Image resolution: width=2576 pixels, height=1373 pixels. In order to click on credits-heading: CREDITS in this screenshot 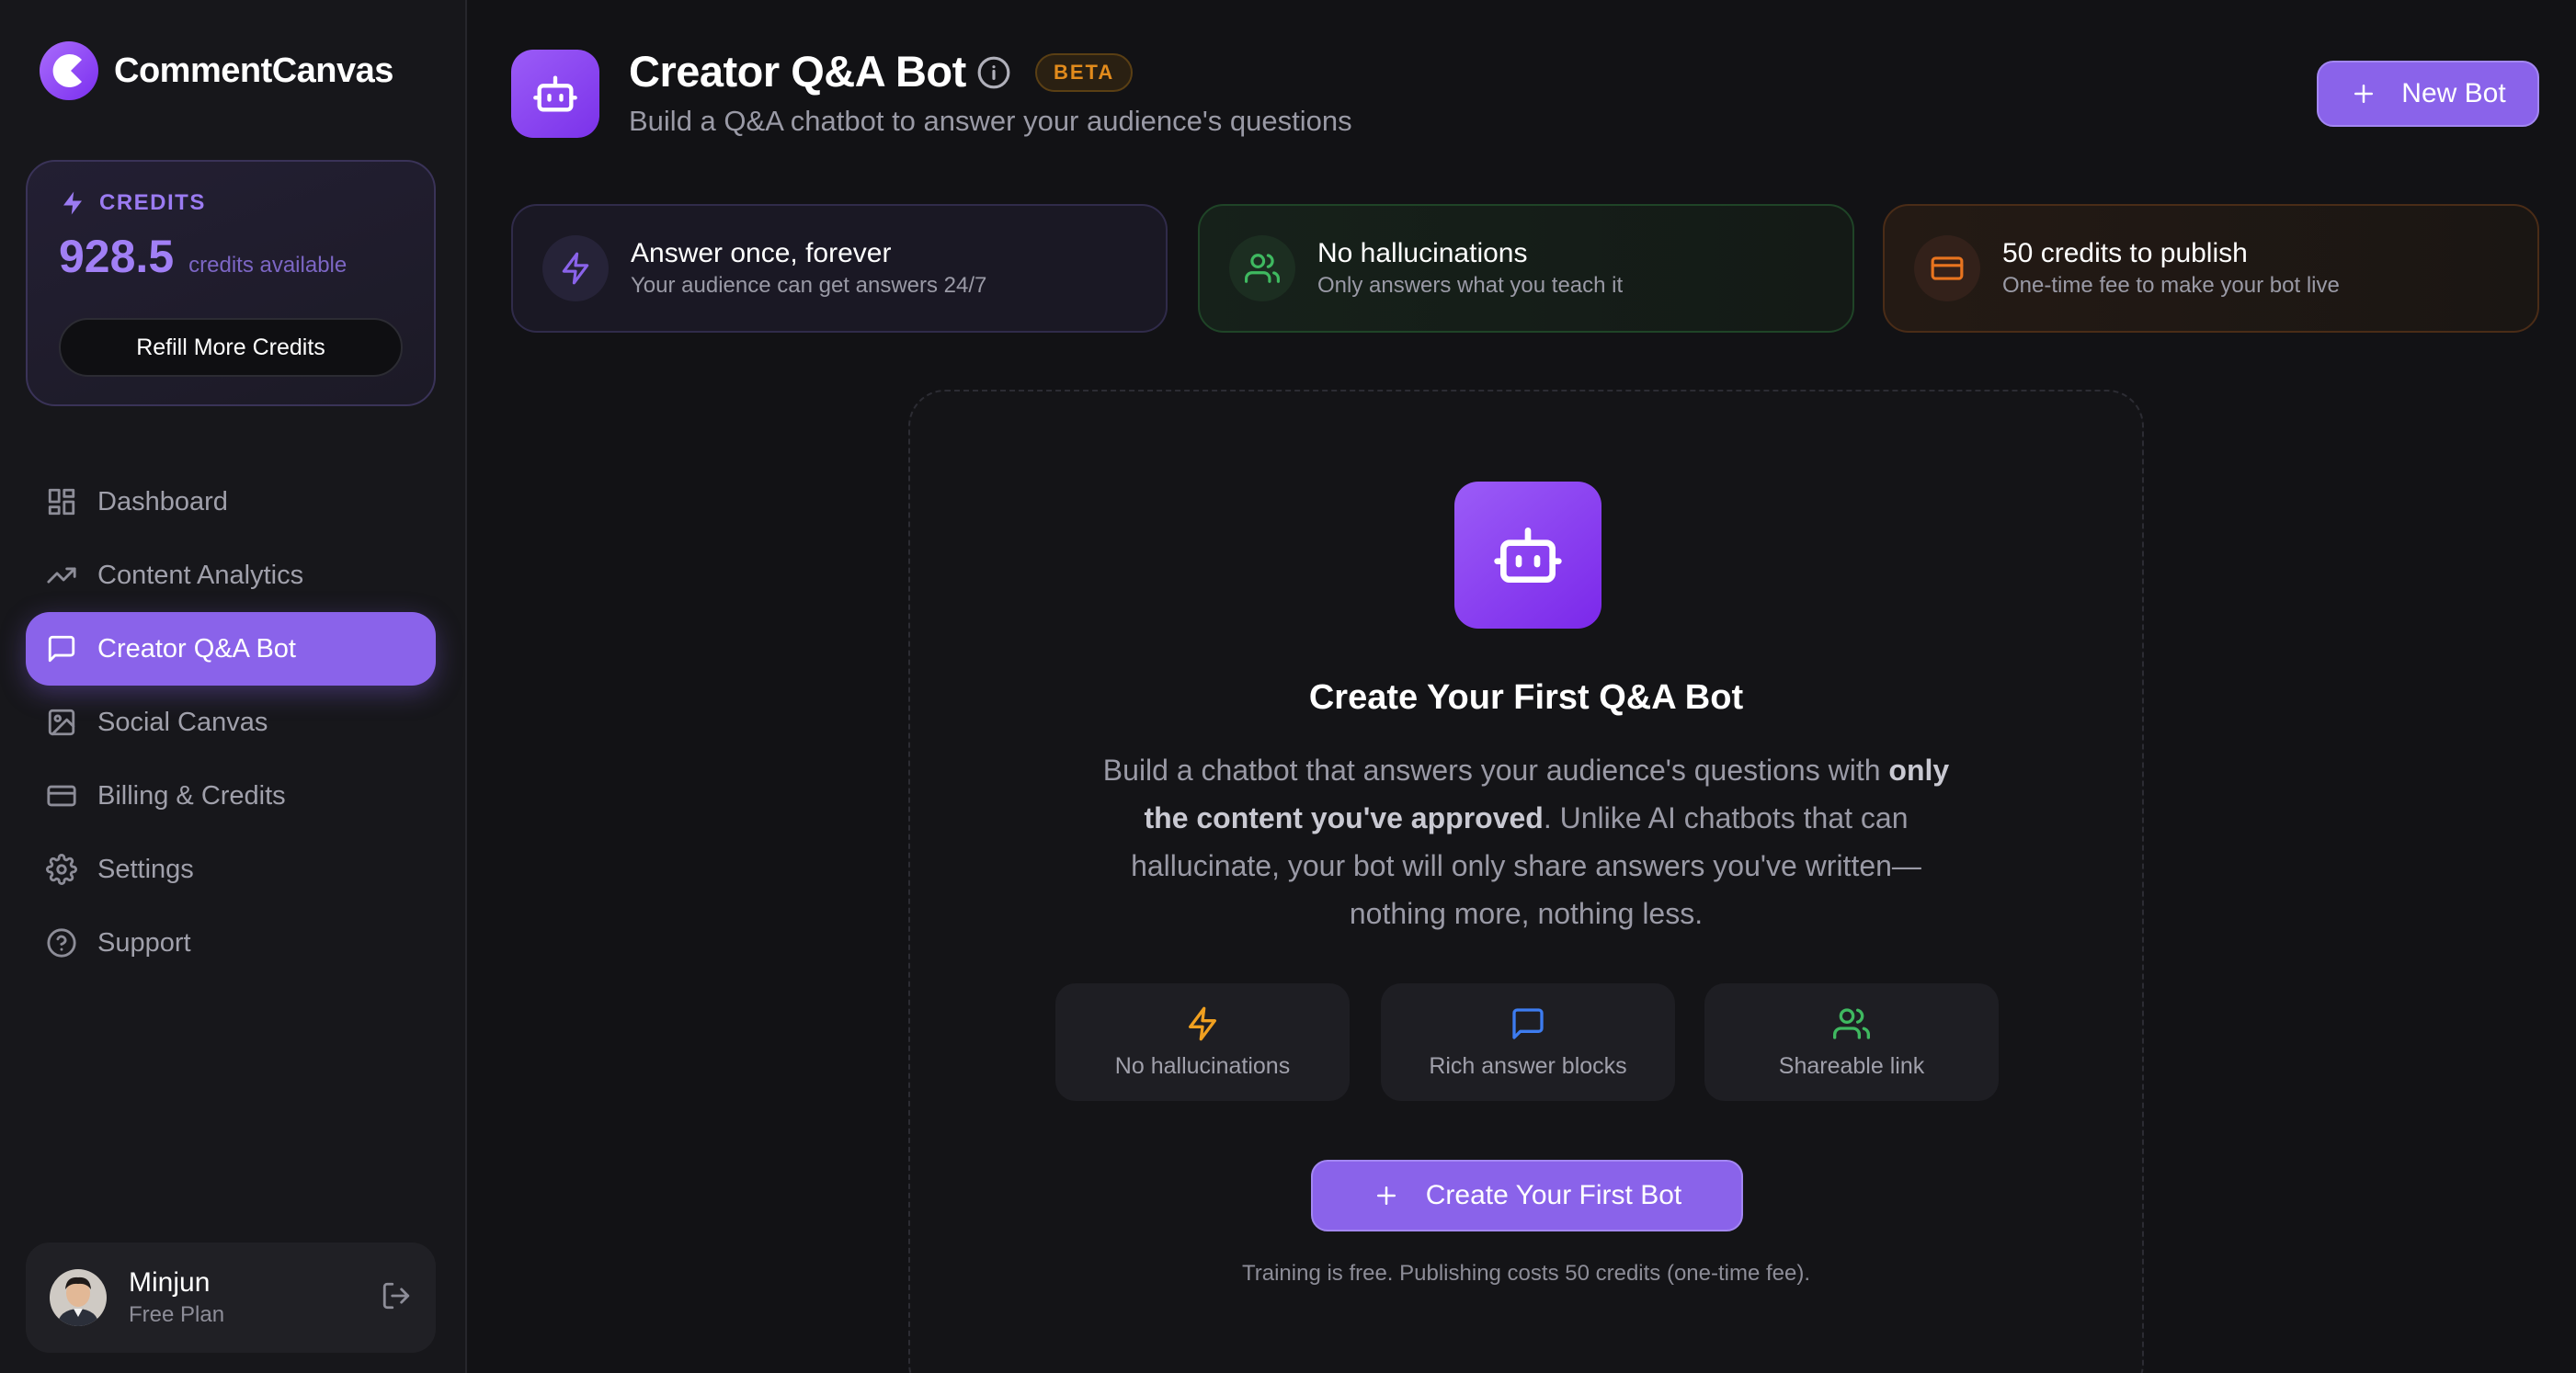, I will do `click(231, 203)`.